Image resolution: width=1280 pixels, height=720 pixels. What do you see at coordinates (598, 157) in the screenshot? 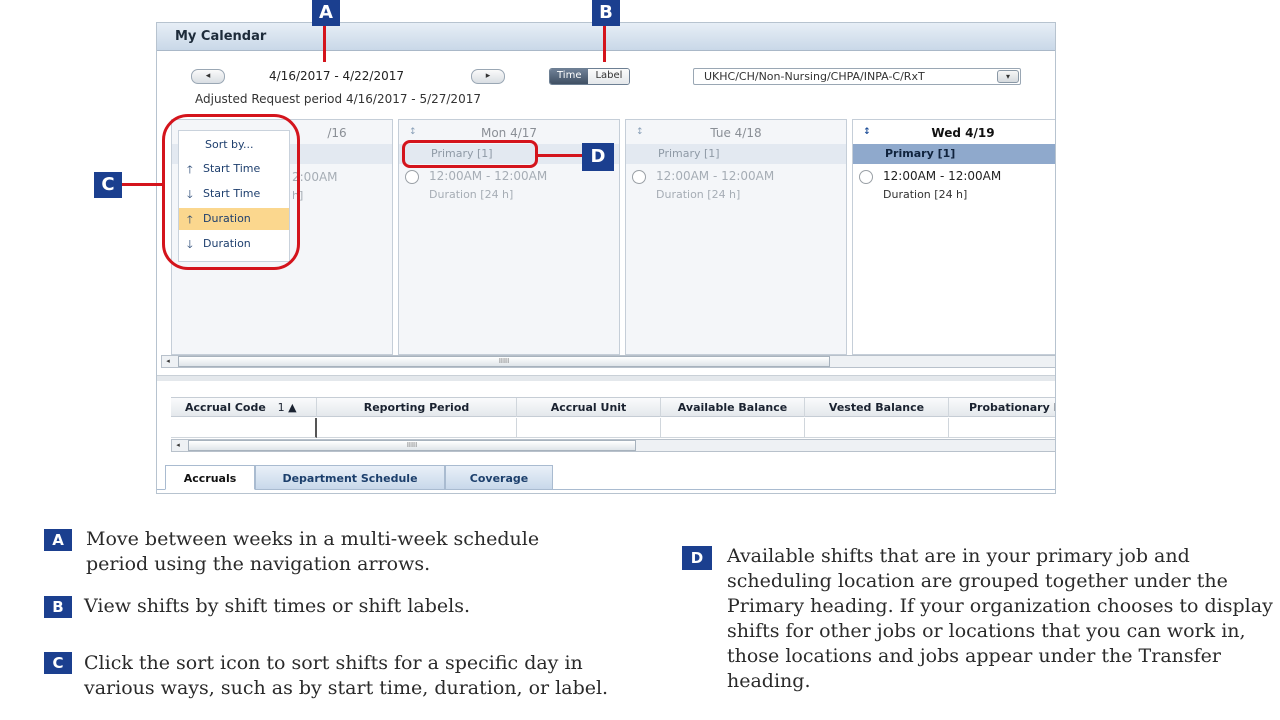
I see `callout-d-badge: D` at bounding box center [598, 157].